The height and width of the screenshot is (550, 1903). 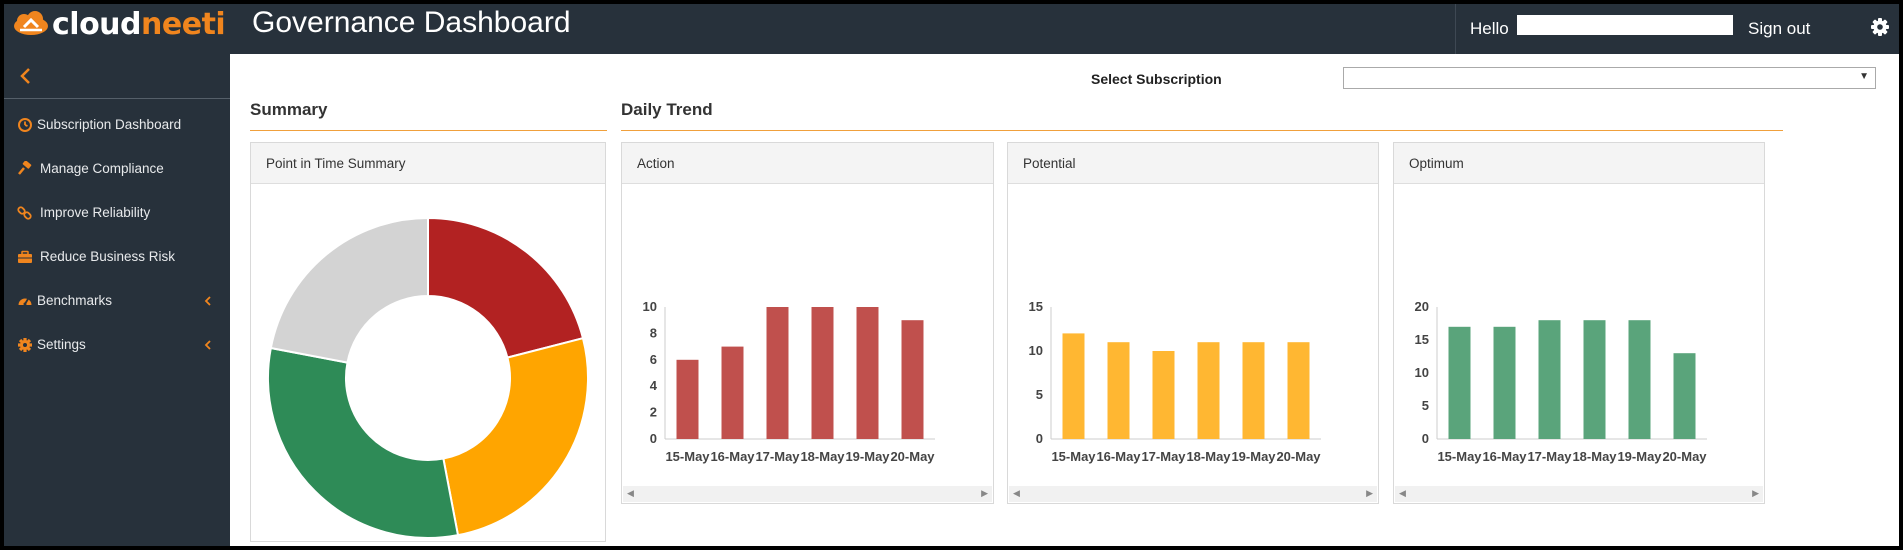 What do you see at coordinates (117, 345) in the screenshot?
I see `sidebar-item-settings: Settings` at bounding box center [117, 345].